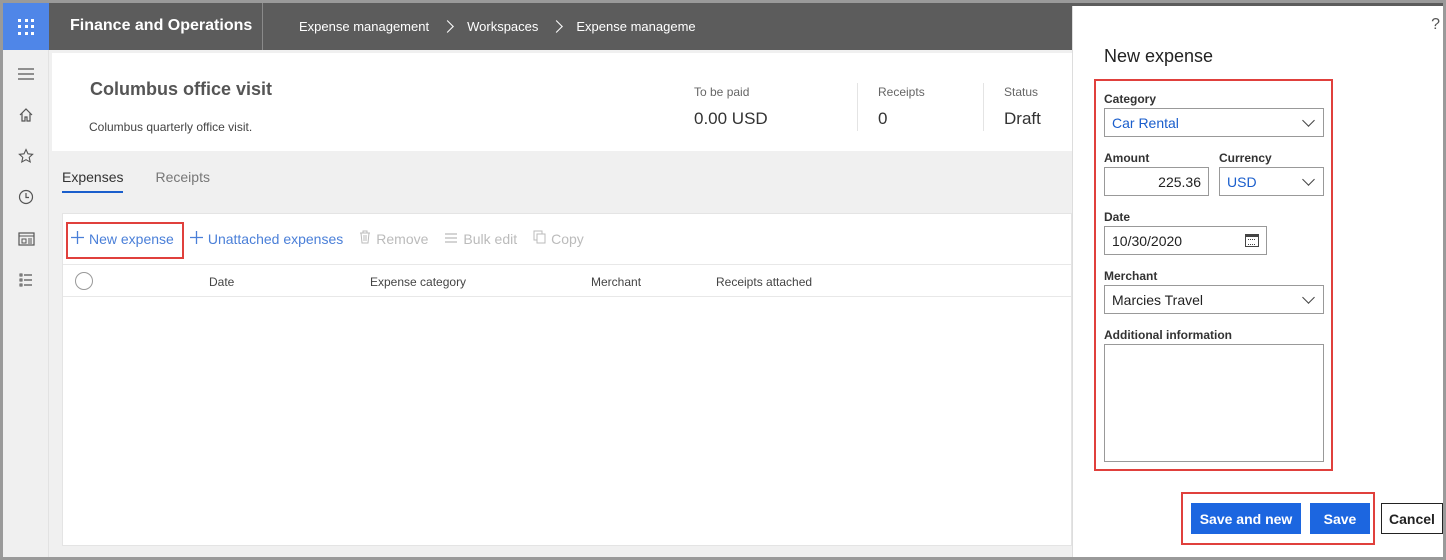  I want to click on category-dropdown: Car Rental, so click(1214, 122).